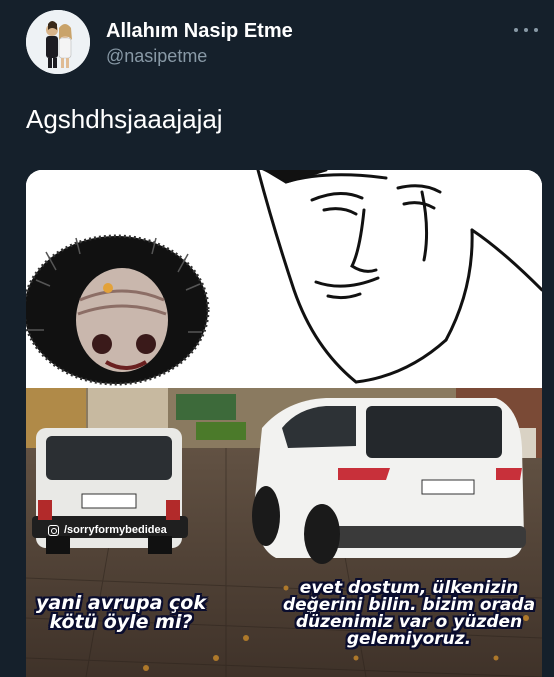 The width and height of the screenshot is (554, 677). I want to click on author-name: Allahım Nasip Etme, so click(199, 31).